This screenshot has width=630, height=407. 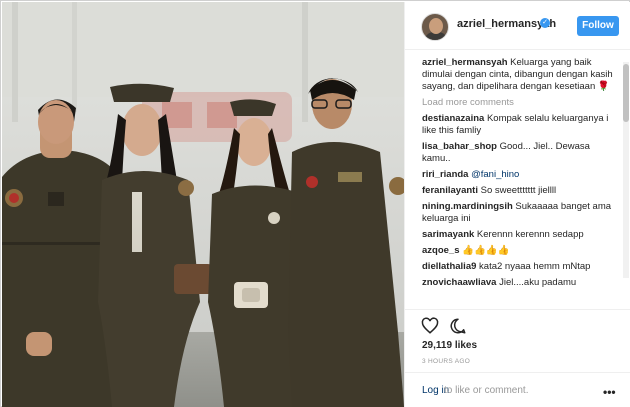 What do you see at coordinates (529, 234) in the screenshot?
I see `comment-text: Kerennn kerennn sedapp` at bounding box center [529, 234].